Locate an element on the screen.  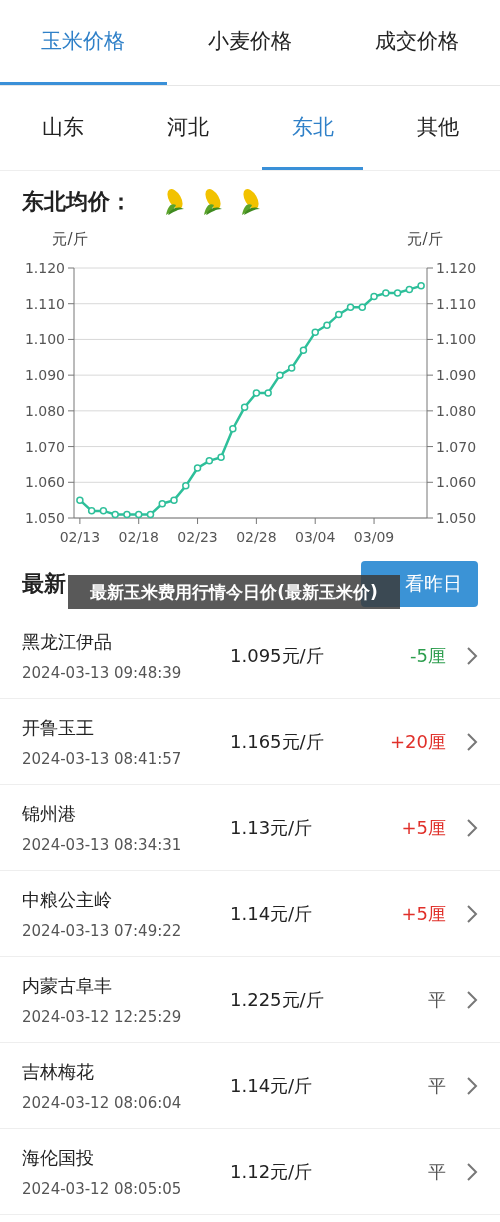
axis-label: 03/04 is located at coordinates (315, 537).